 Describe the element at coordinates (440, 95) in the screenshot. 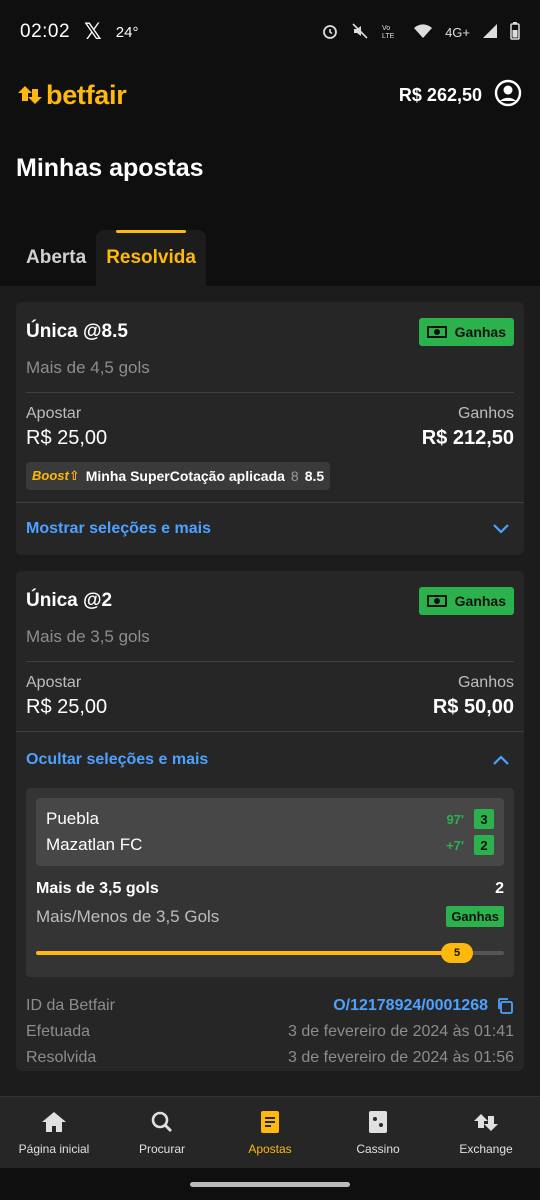

I see `account-balance: R$ 262,50` at that location.